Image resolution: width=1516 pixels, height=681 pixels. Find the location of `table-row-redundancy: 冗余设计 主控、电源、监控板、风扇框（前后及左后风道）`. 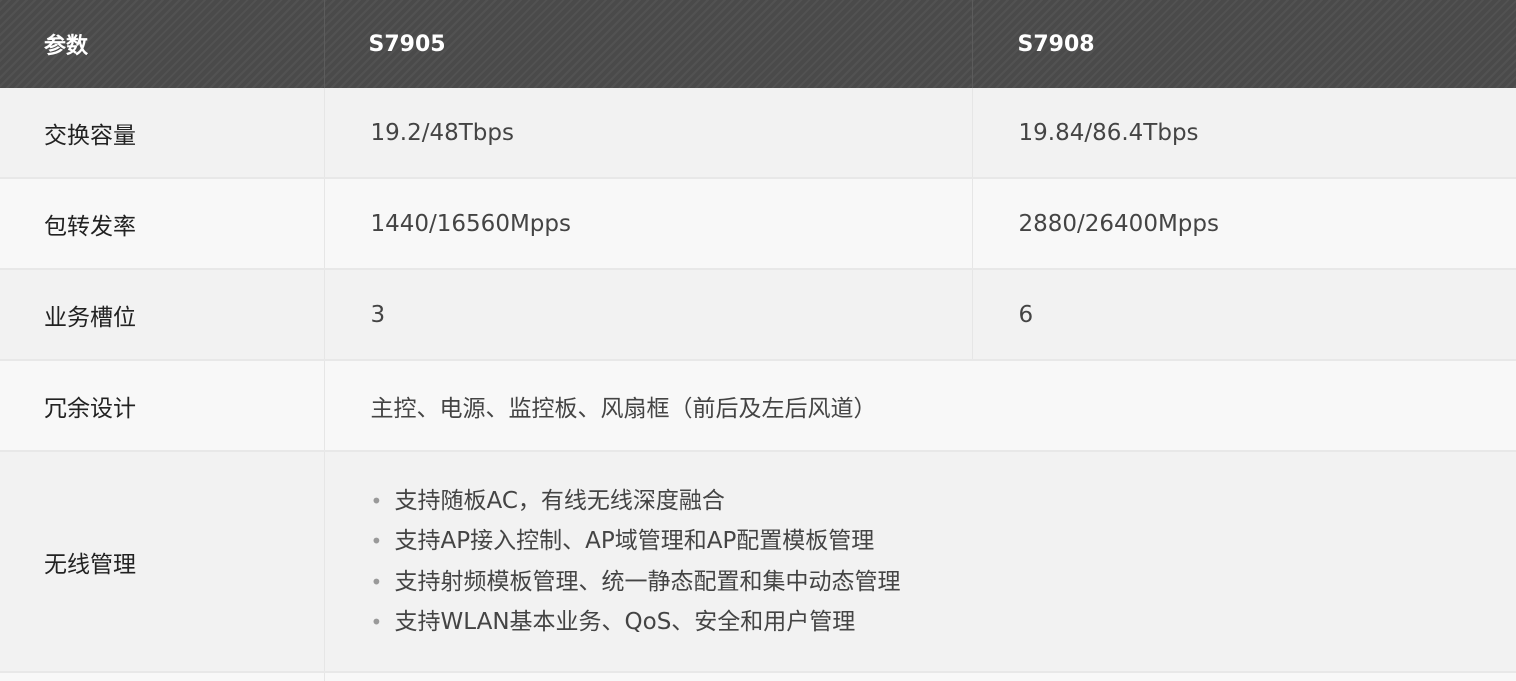

table-row-redundancy: 冗余设计 主控、电源、监控板、风扇框（前后及左后风道） is located at coordinates (758, 405).